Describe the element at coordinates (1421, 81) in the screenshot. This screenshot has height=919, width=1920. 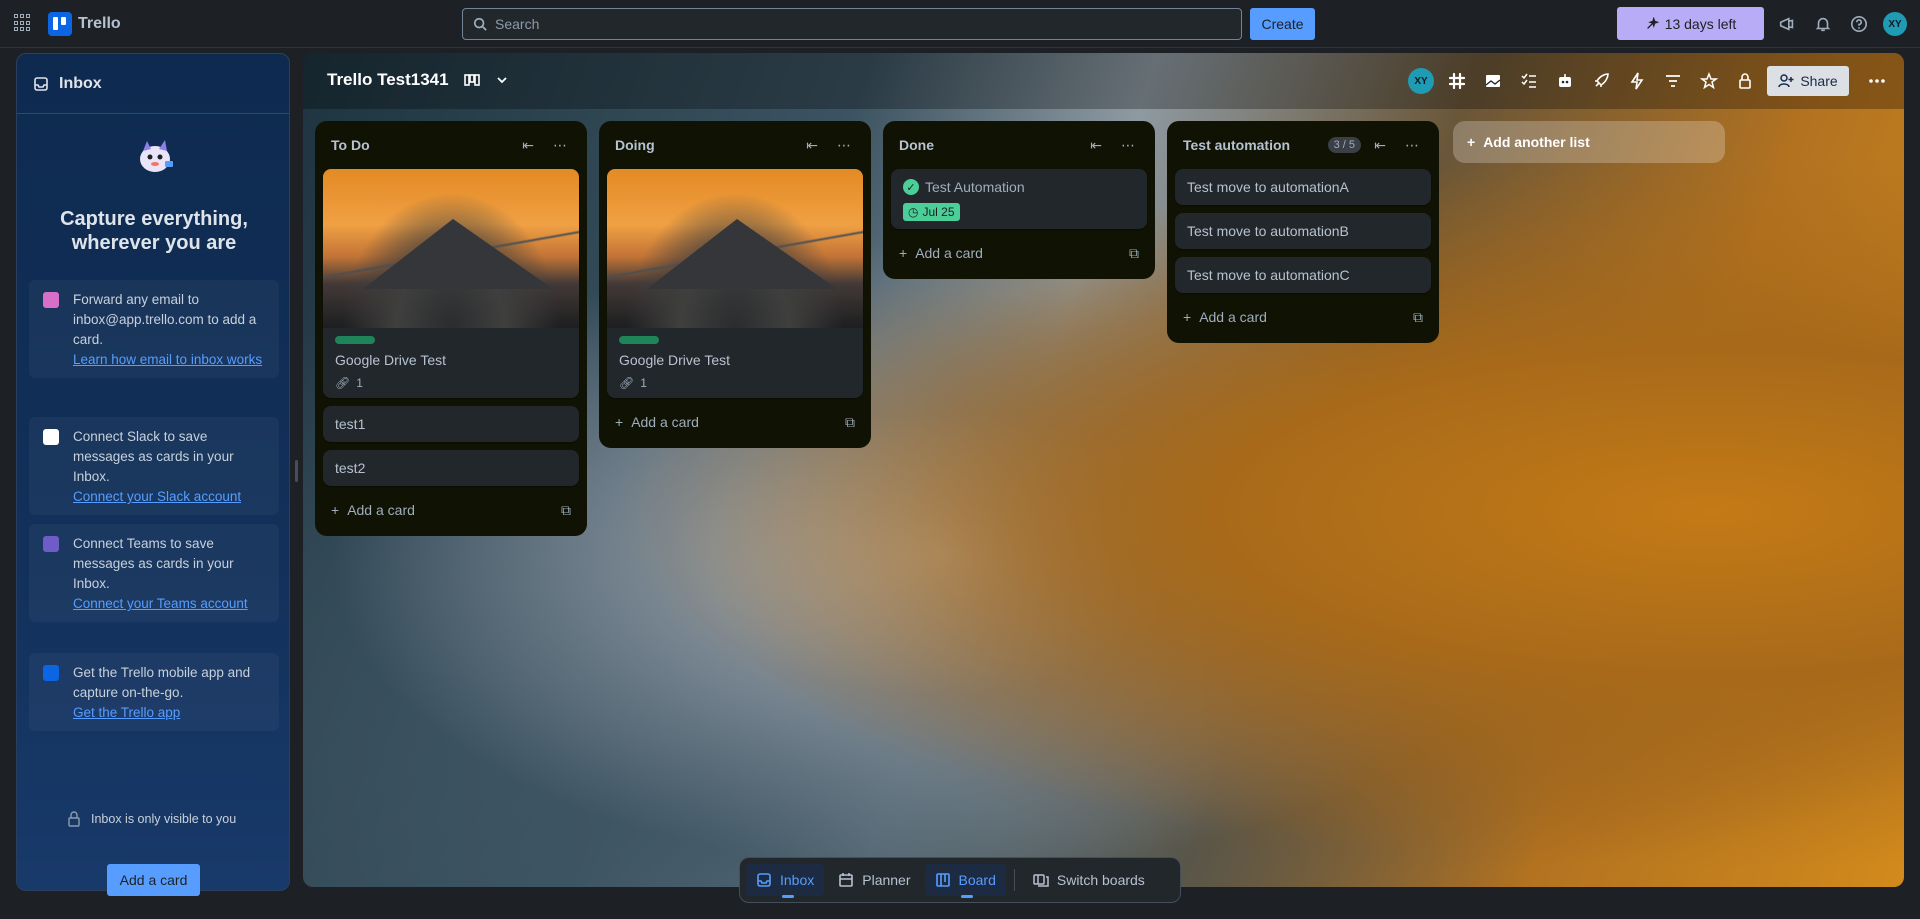
I see `board-member-avatar: XY` at that location.